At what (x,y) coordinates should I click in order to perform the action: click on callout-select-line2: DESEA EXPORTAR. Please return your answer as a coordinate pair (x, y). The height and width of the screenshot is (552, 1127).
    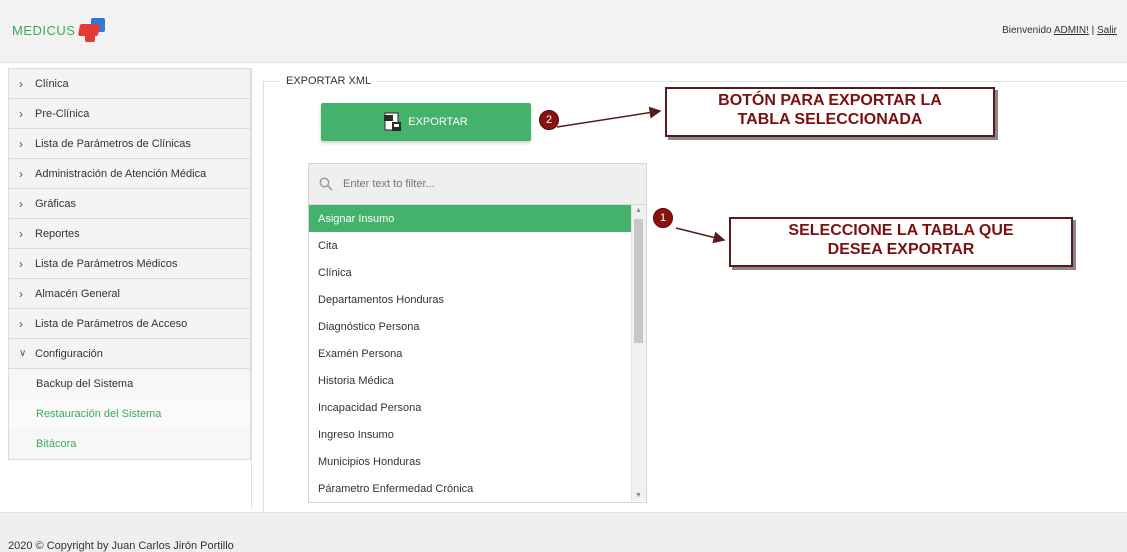
    Looking at the image, I should click on (901, 249).